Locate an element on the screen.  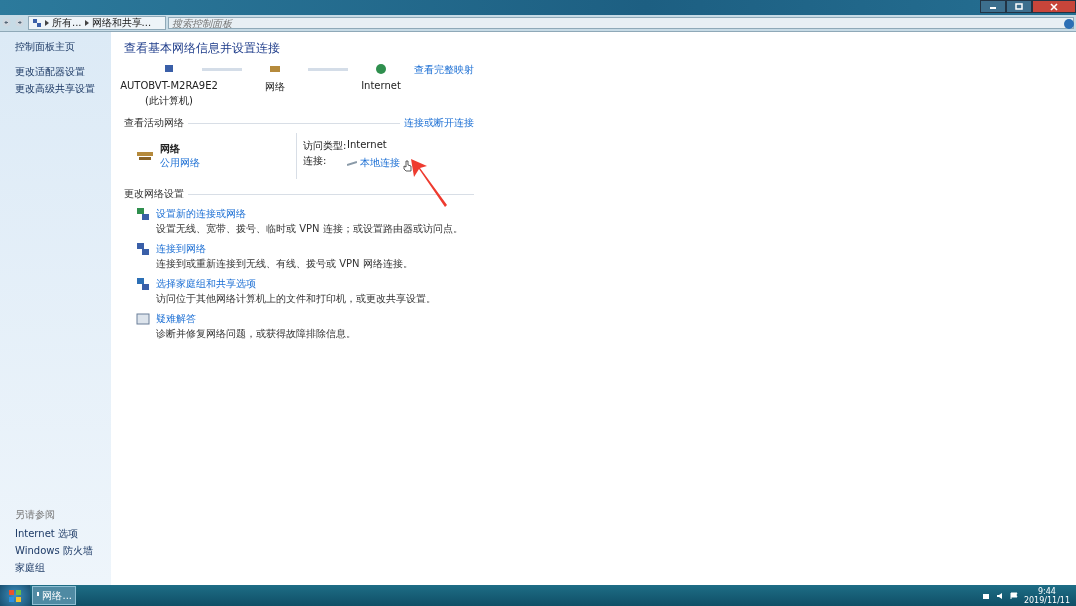
restore-icon is located at coordinates (1019, 6).